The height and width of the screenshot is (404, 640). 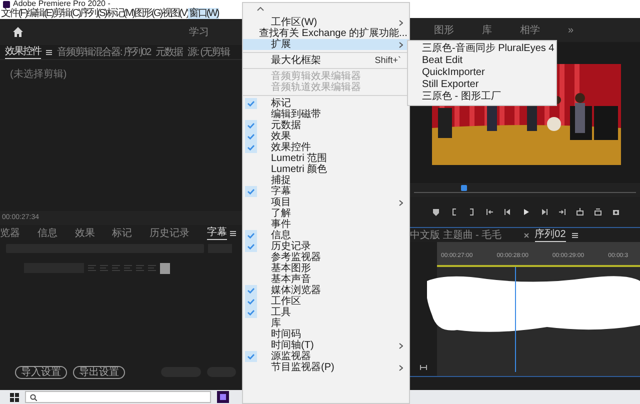 I want to click on menu-item: 效果, so click(x=326, y=136).